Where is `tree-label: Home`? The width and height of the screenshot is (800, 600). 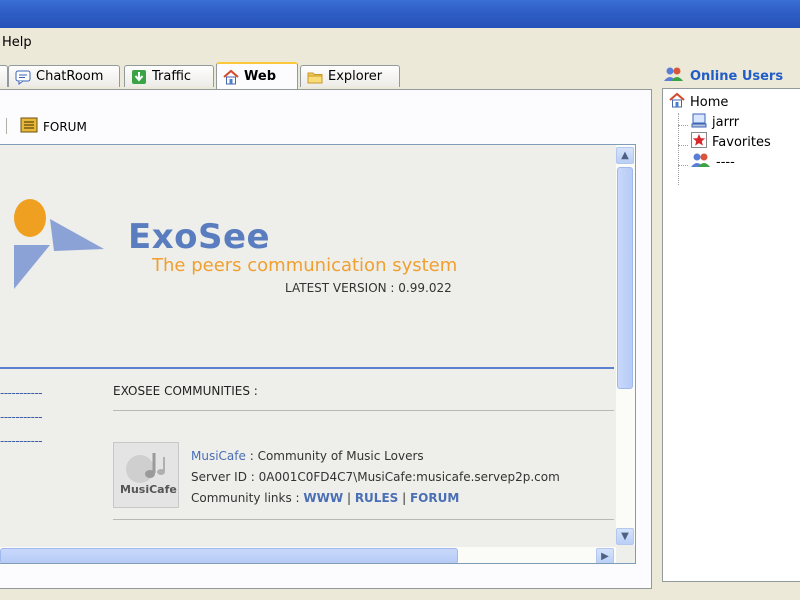 tree-label: Home is located at coordinates (709, 102).